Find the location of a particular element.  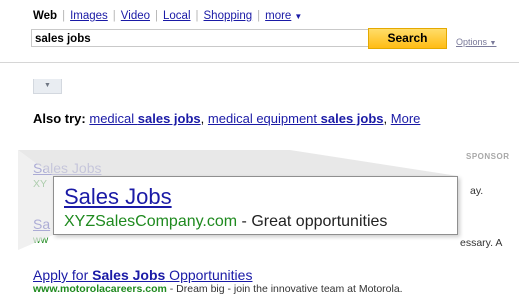

link-text: medical equipment is located at coordinates (264, 118).